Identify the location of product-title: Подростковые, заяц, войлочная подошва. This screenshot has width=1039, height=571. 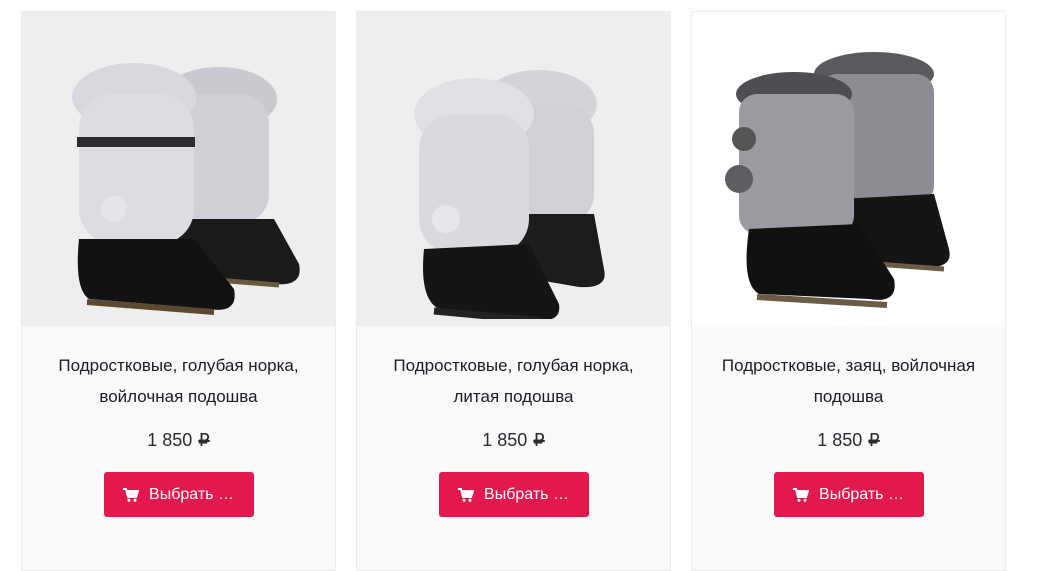
(849, 381).